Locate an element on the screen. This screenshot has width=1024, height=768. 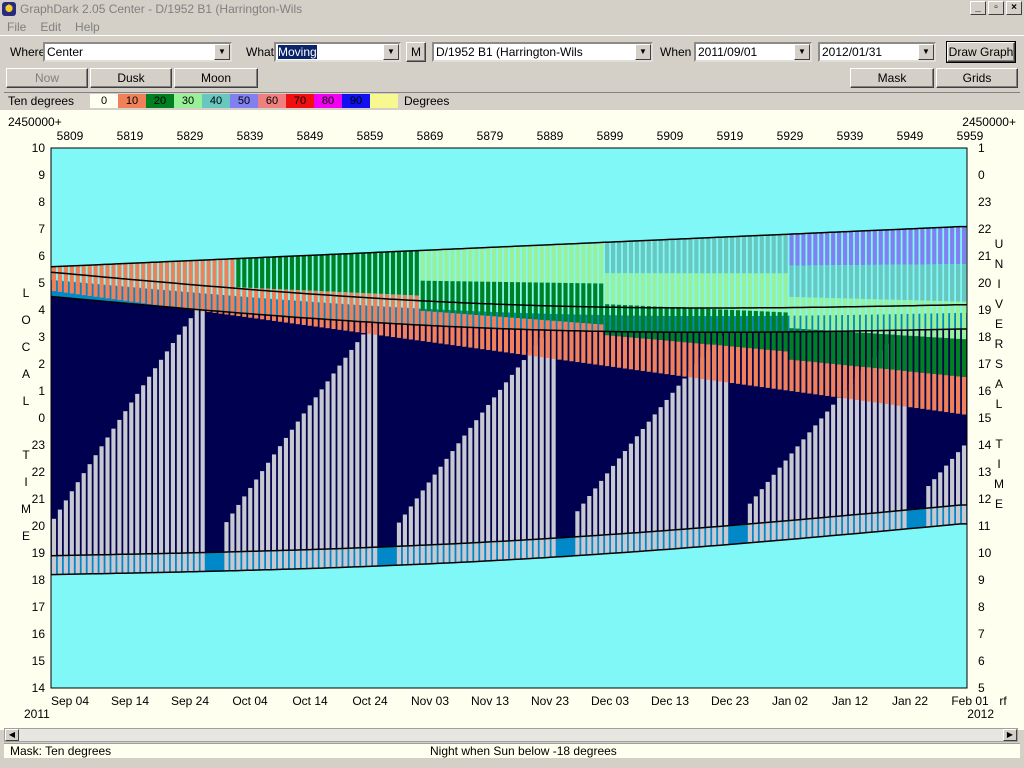
left-axis-letter: I is located at coordinates (25, 482).